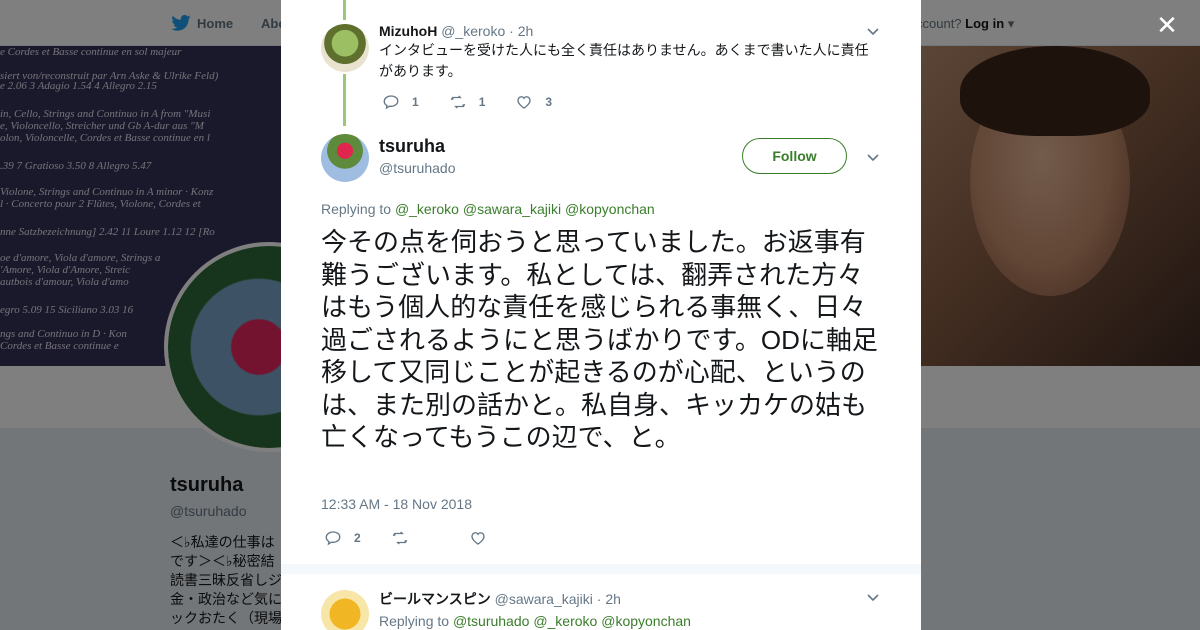 This screenshot has width=1200, height=630. What do you see at coordinates (533, 102) in the screenshot?
I see `like-button: 3` at bounding box center [533, 102].